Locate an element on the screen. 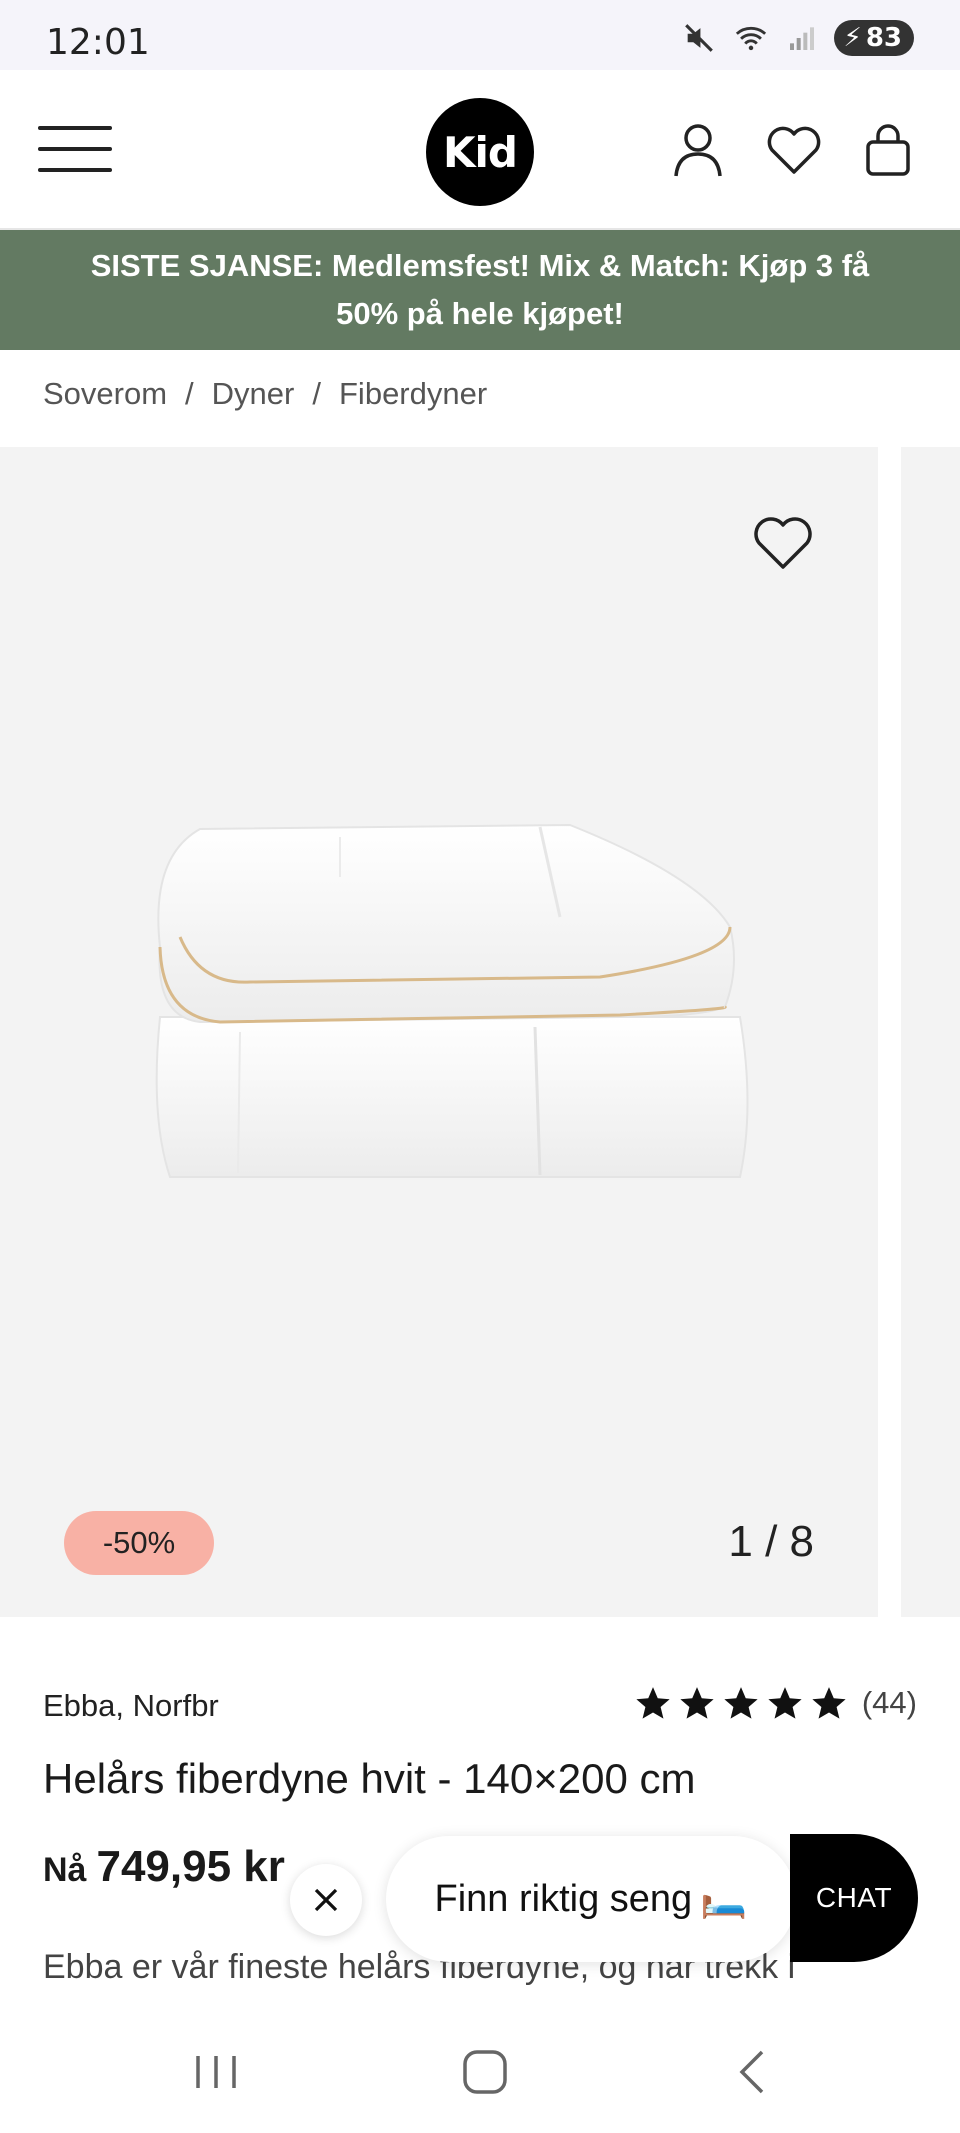  price-amount: 749,95 kr is located at coordinates (190, 1866).